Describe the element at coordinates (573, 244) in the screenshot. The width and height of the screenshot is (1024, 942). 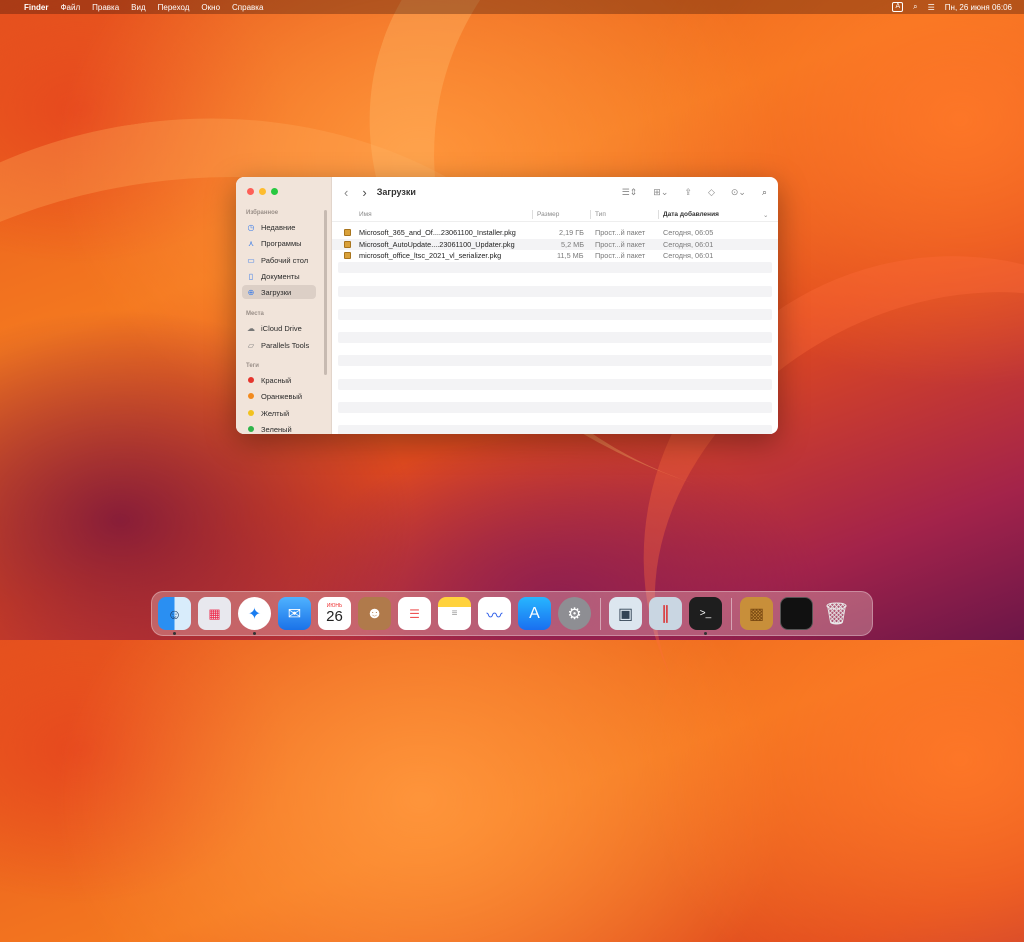
I see `file-size: 5,2 МБ` at that location.